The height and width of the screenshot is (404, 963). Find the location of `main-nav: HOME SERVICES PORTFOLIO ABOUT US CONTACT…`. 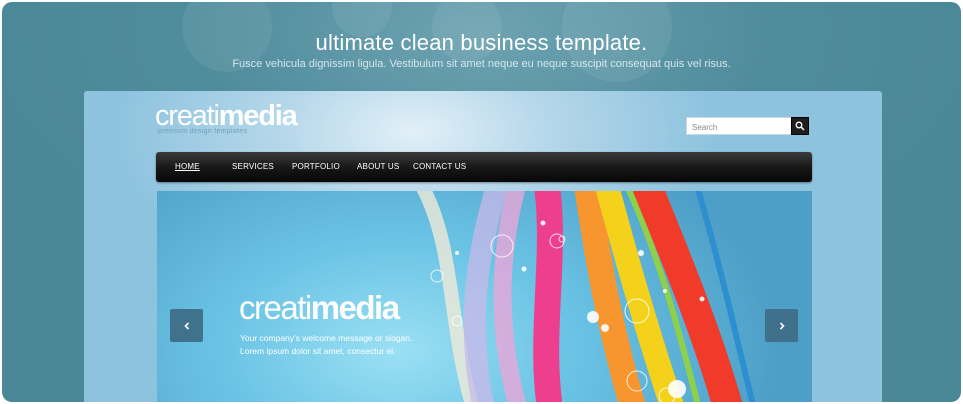

main-nav: HOME SERVICES PORTFOLIO ABOUT US CONTACT… is located at coordinates (484, 167).